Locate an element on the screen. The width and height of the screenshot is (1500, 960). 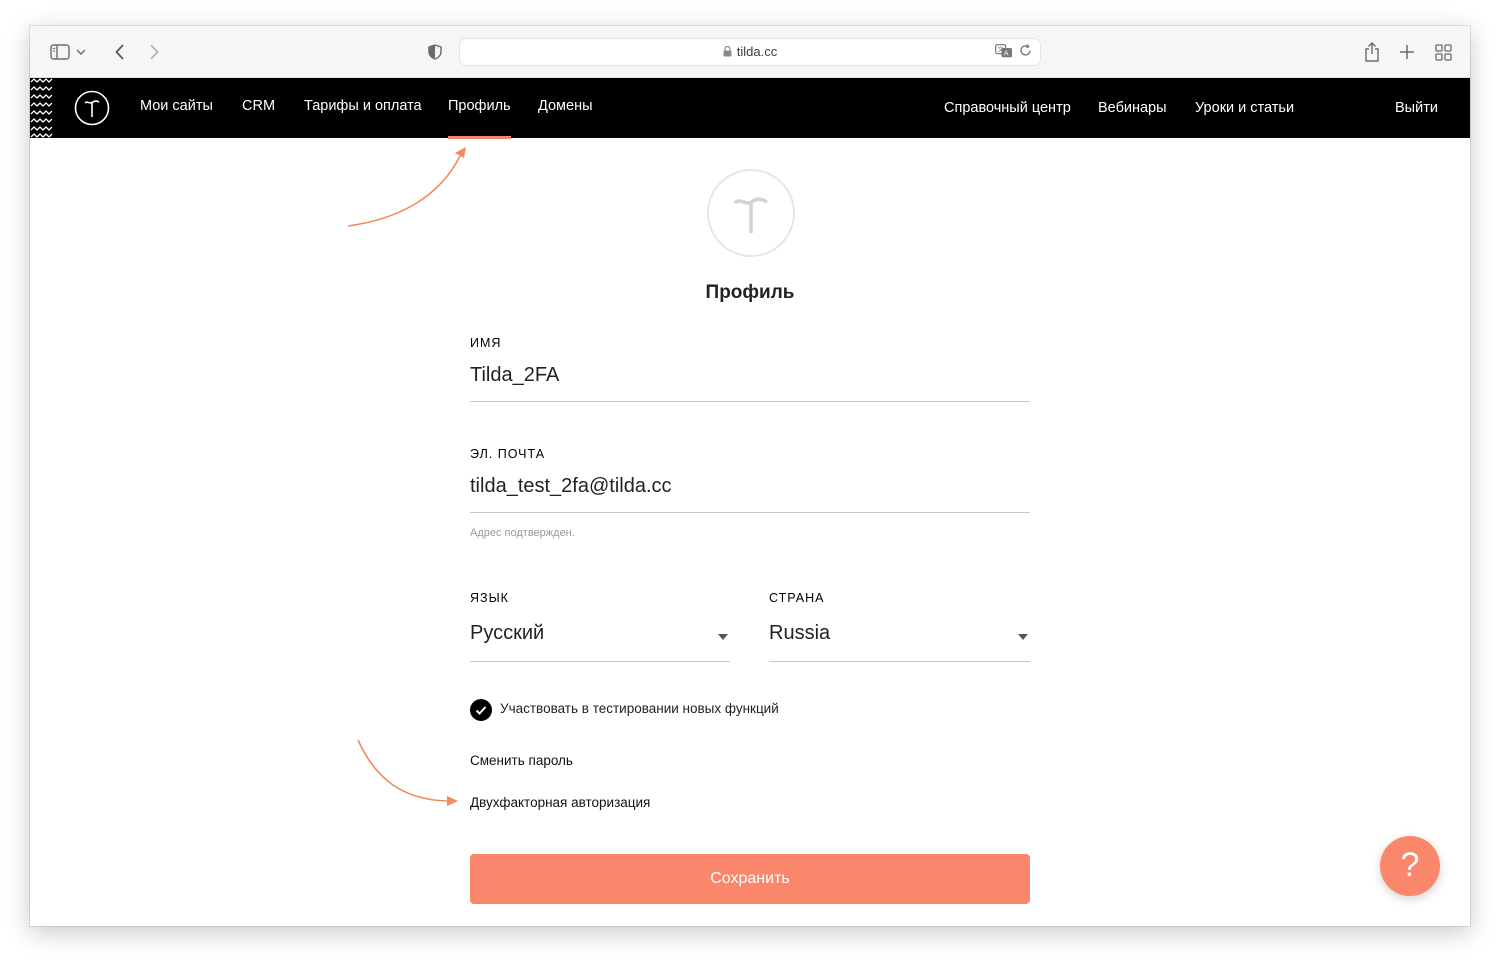
arrow-to-two-factor is located at coordinates (403, 770).